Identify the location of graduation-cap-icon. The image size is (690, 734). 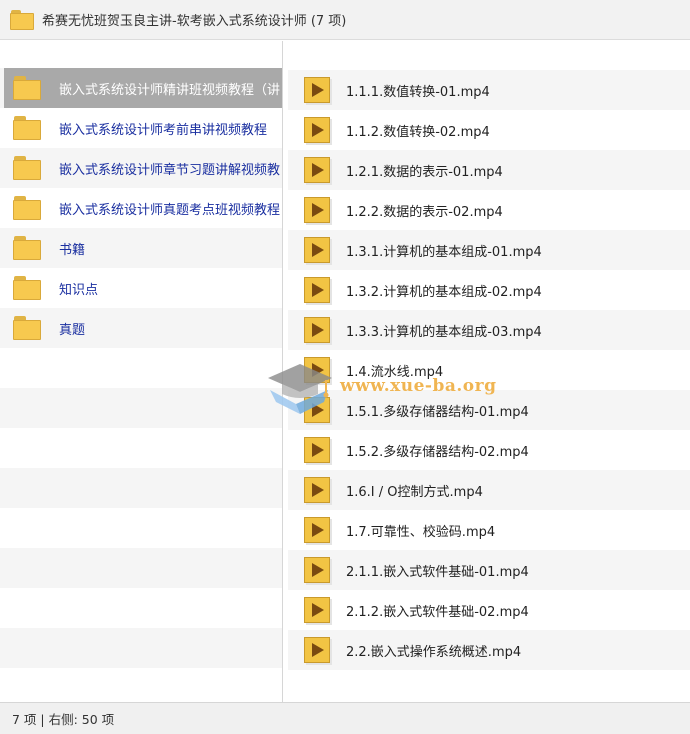
(300, 389).